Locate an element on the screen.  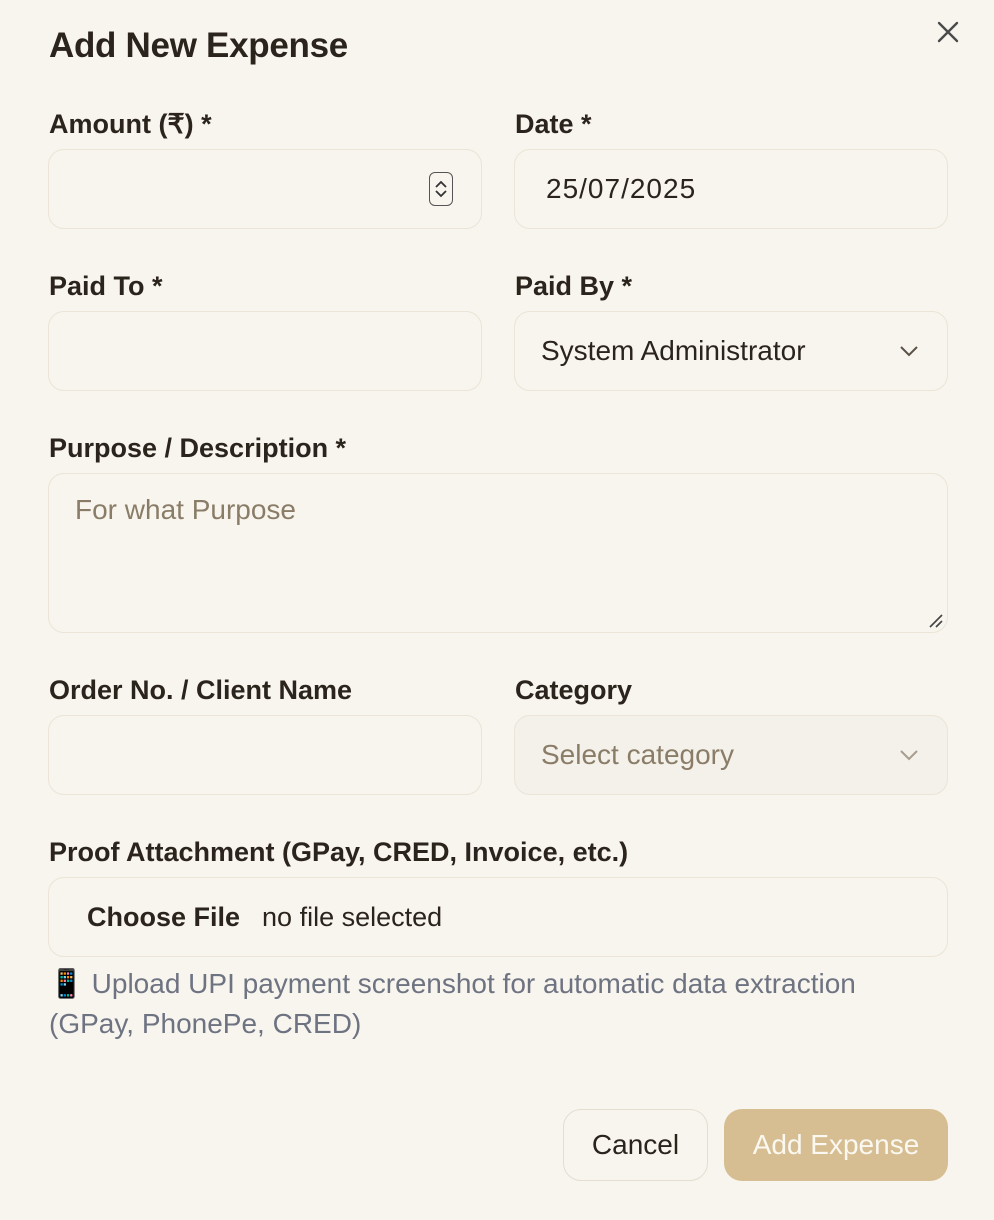
choose-file-button: Choose File is located at coordinates (163, 917).